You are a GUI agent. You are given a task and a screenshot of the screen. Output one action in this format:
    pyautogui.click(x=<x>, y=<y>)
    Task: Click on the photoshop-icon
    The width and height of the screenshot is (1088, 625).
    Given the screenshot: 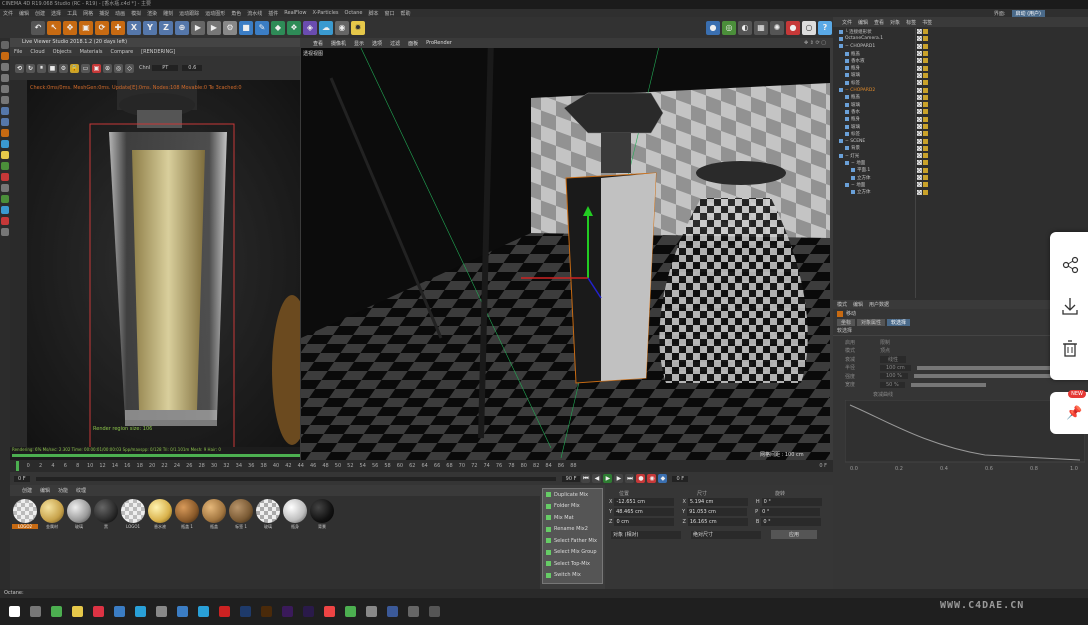 What is the action you would take?
    pyautogui.click(x=245, y=611)
    